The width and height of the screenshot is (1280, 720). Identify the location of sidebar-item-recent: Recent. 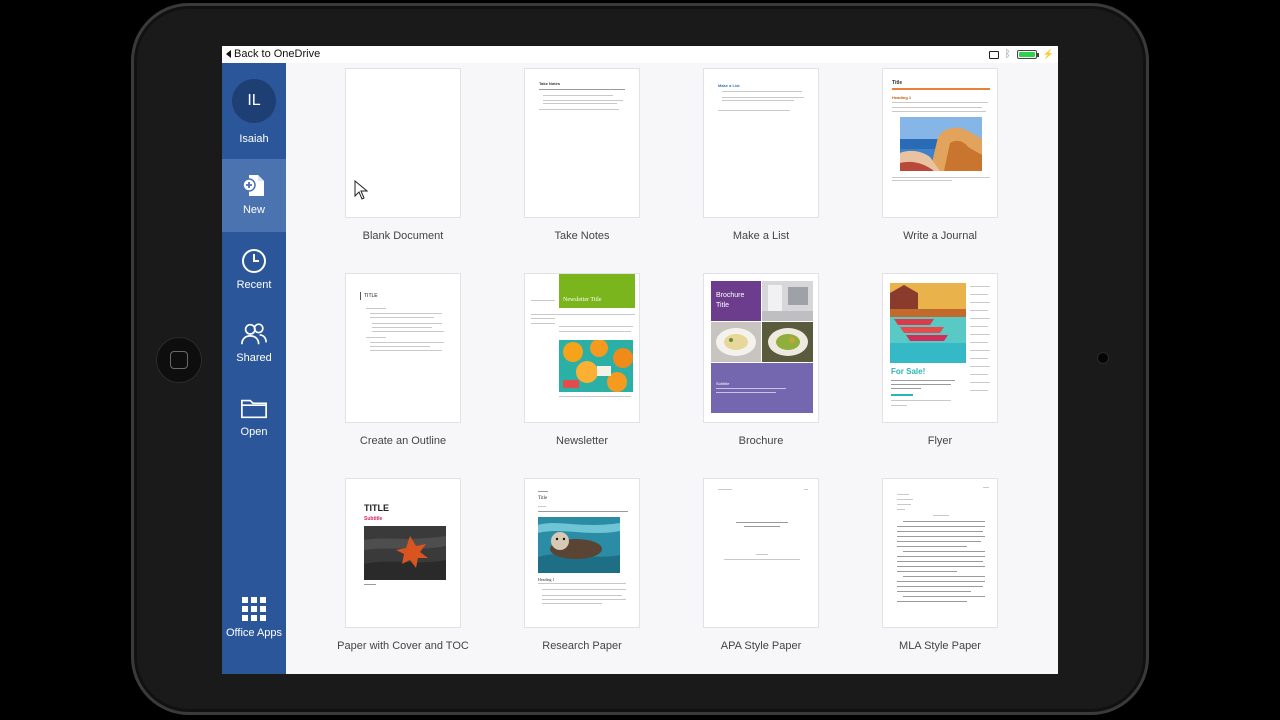
(254, 269).